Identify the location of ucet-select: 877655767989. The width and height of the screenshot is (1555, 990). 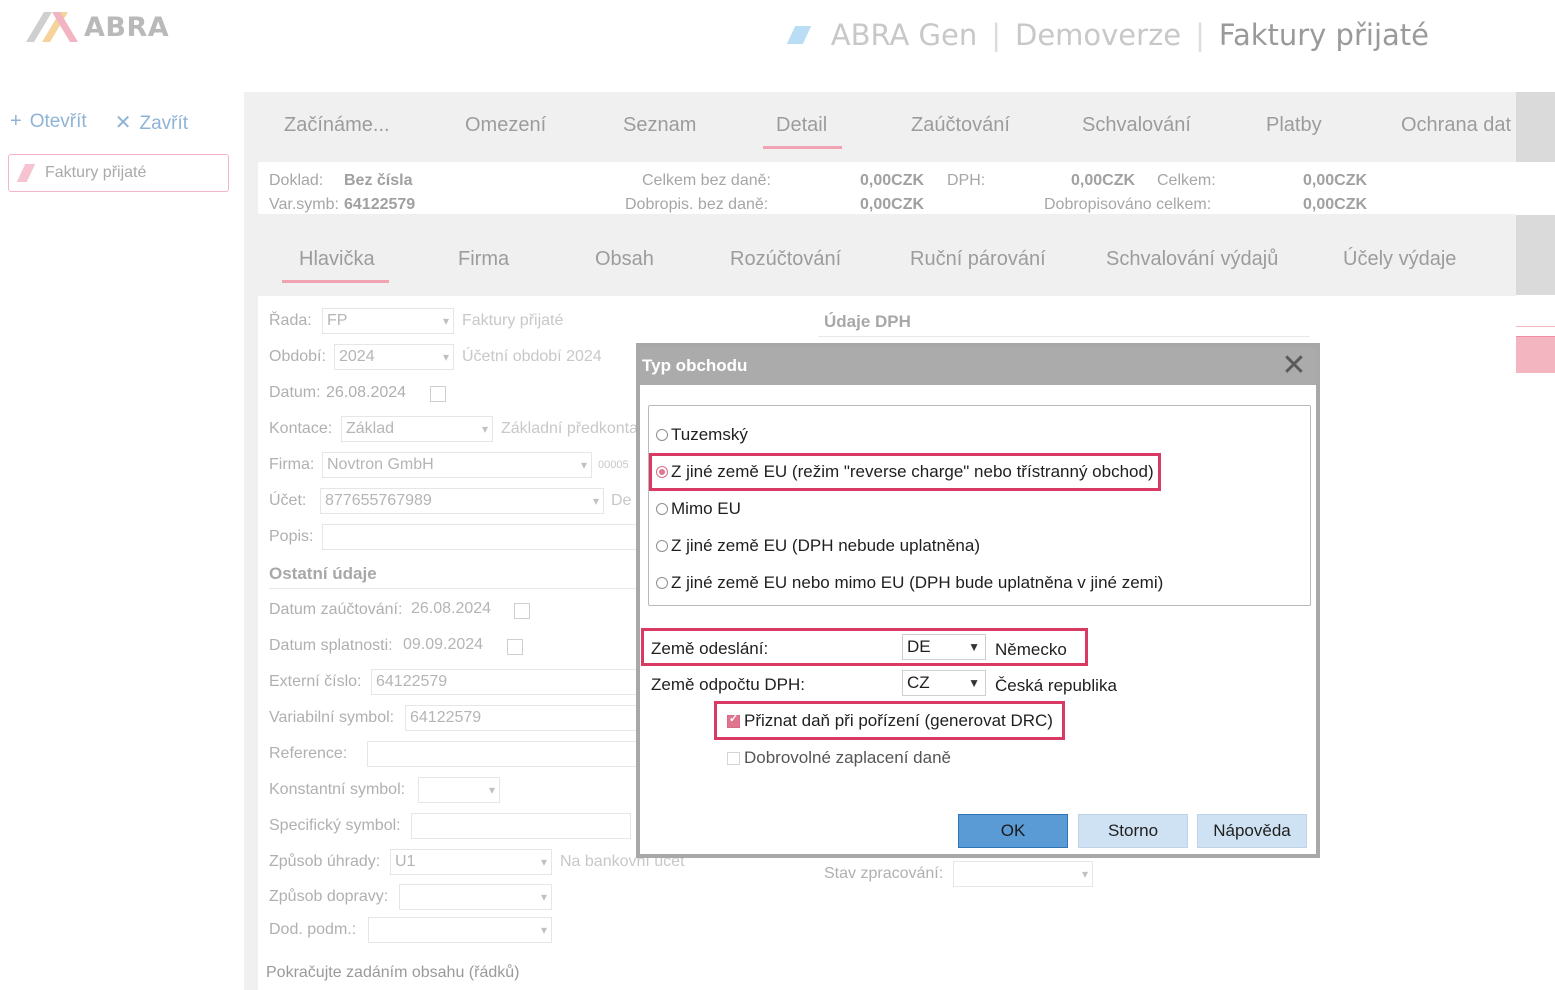
(462, 501).